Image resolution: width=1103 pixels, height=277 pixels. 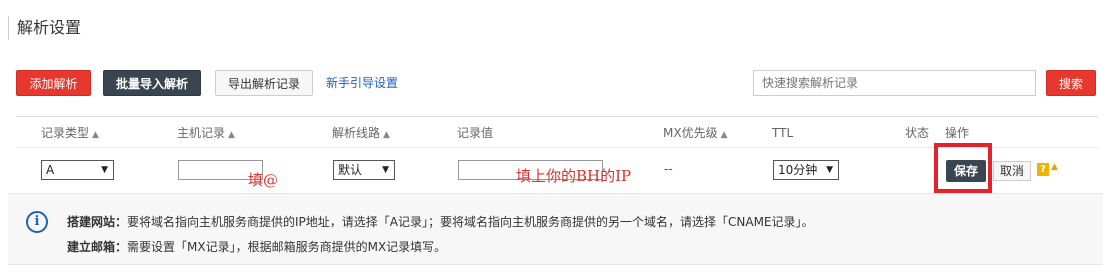 What do you see at coordinates (53, 83) in the screenshot?
I see `add-record-button: 添加解析` at bounding box center [53, 83].